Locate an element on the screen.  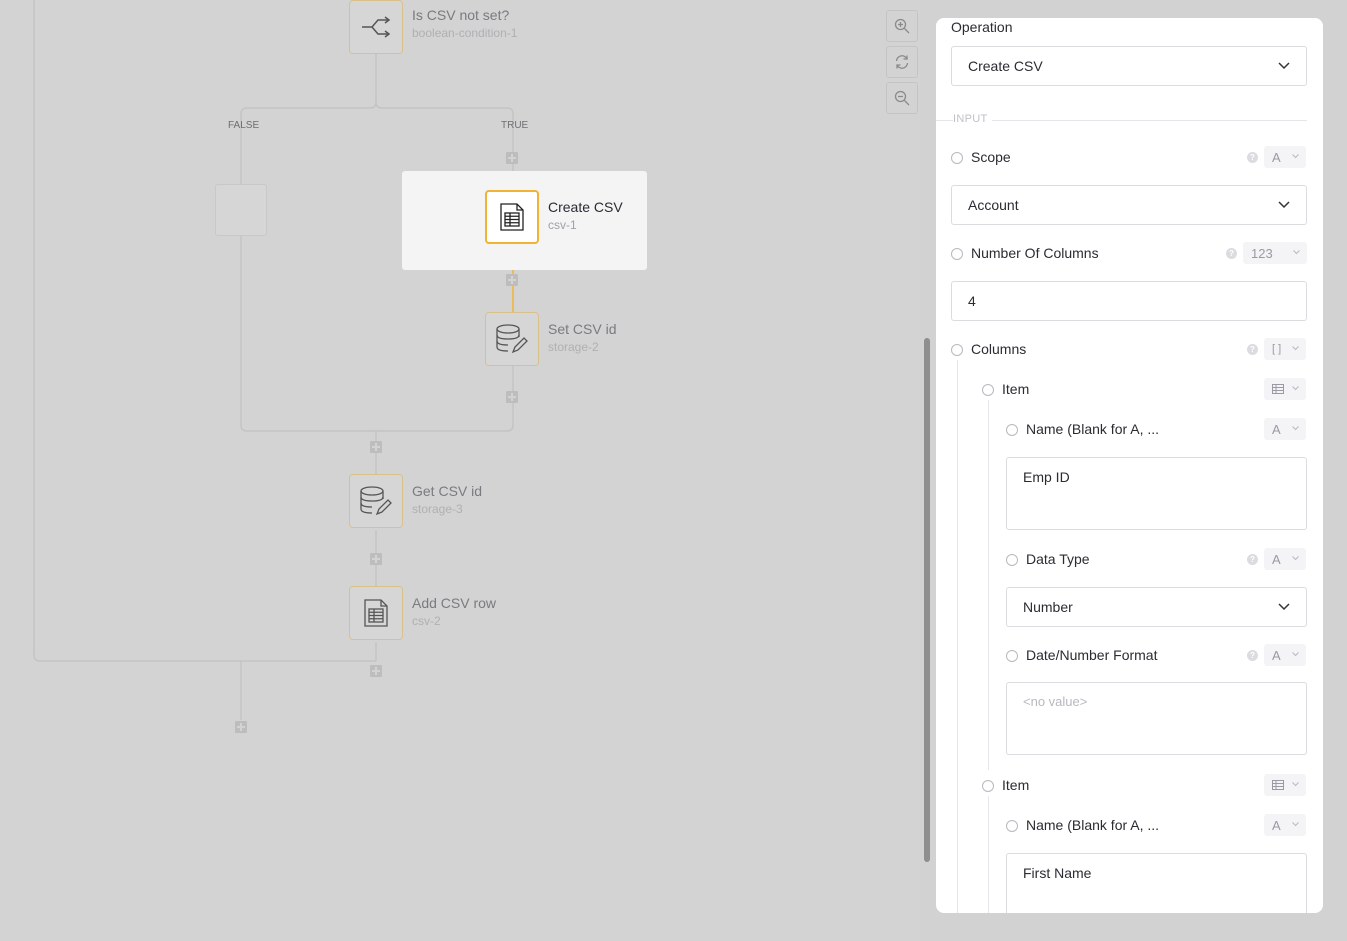
get-csv-node is located at coordinates (376, 501).